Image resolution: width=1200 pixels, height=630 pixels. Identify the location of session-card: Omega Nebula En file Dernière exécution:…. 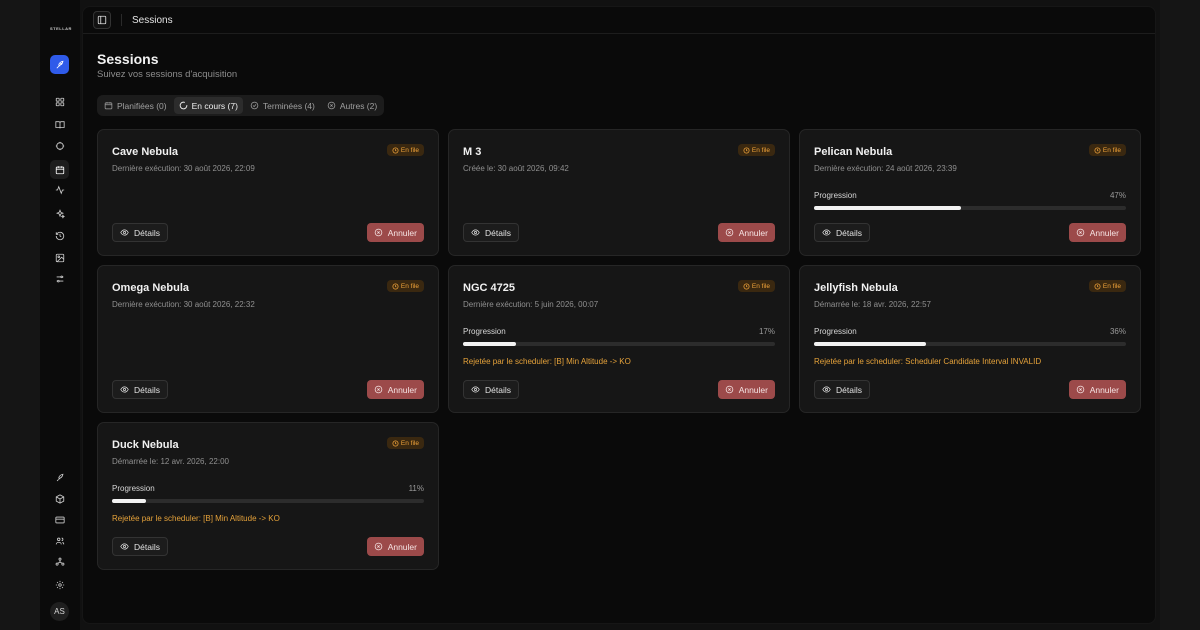
(268, 339).